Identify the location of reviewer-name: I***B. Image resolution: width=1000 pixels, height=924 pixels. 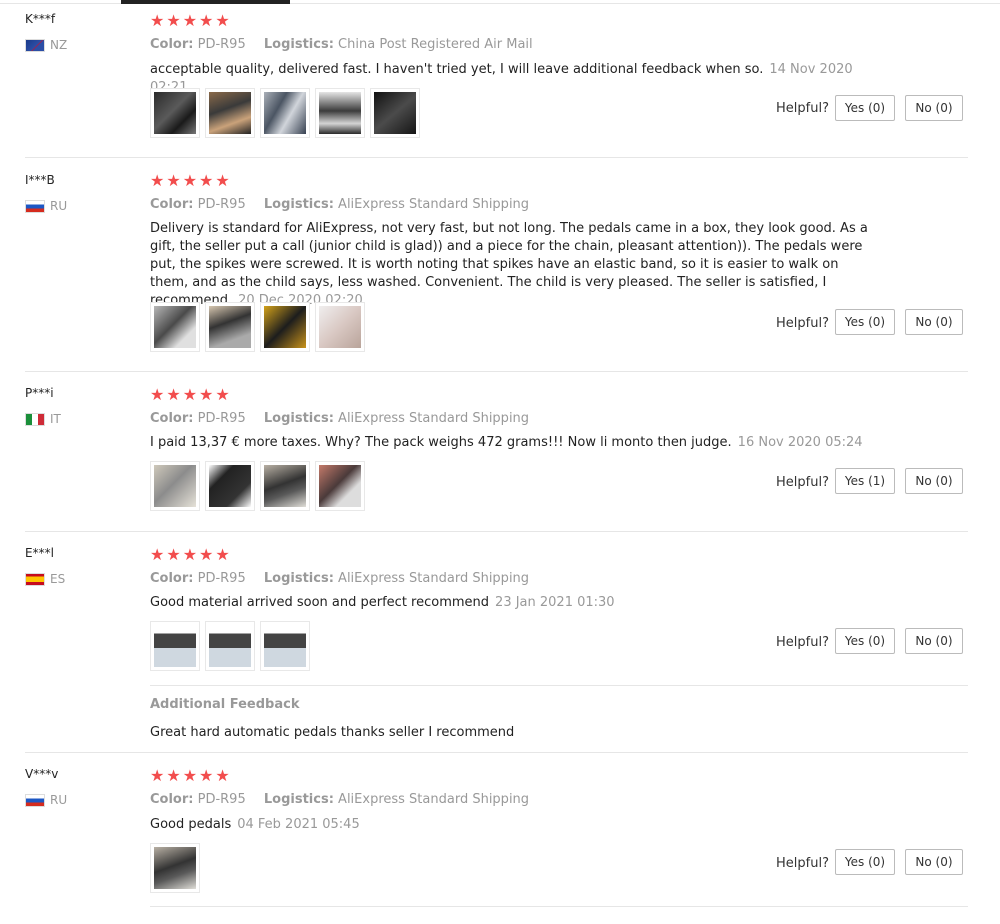
(40, 180).